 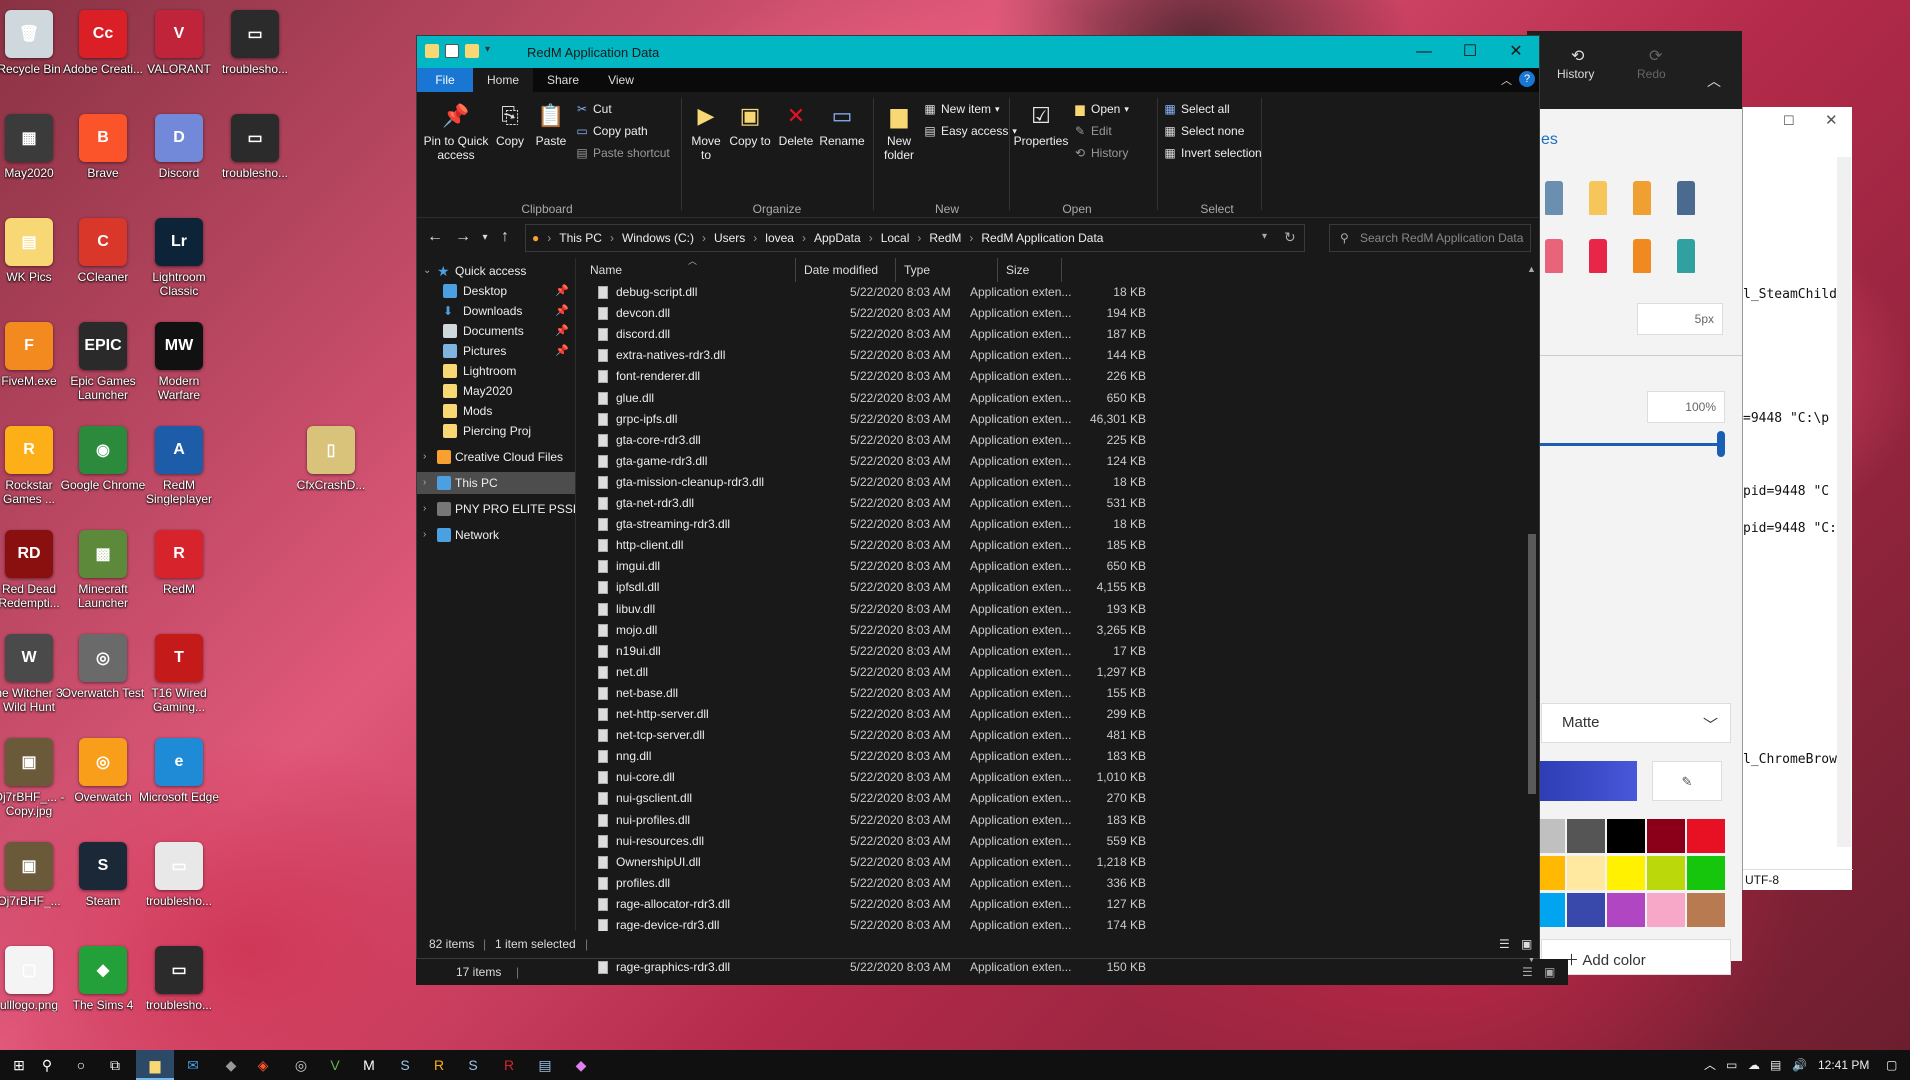 I want to click on desktop-icon: R RedM, so click(x=179, y=576).